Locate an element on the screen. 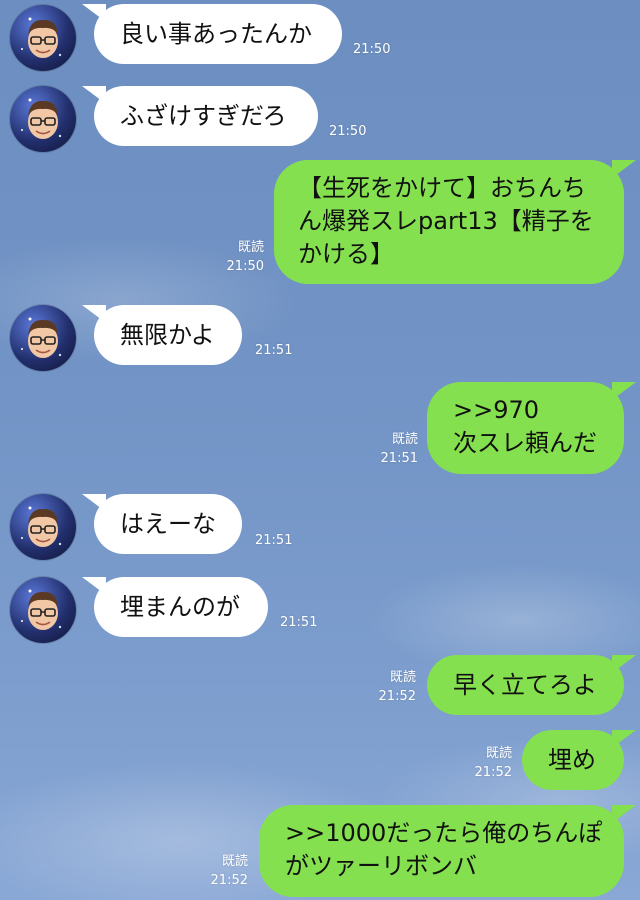 The height and width of the screenshot is (900, 640). message-text-line: がツァーリボンバ is located at coordinates (381, 866).